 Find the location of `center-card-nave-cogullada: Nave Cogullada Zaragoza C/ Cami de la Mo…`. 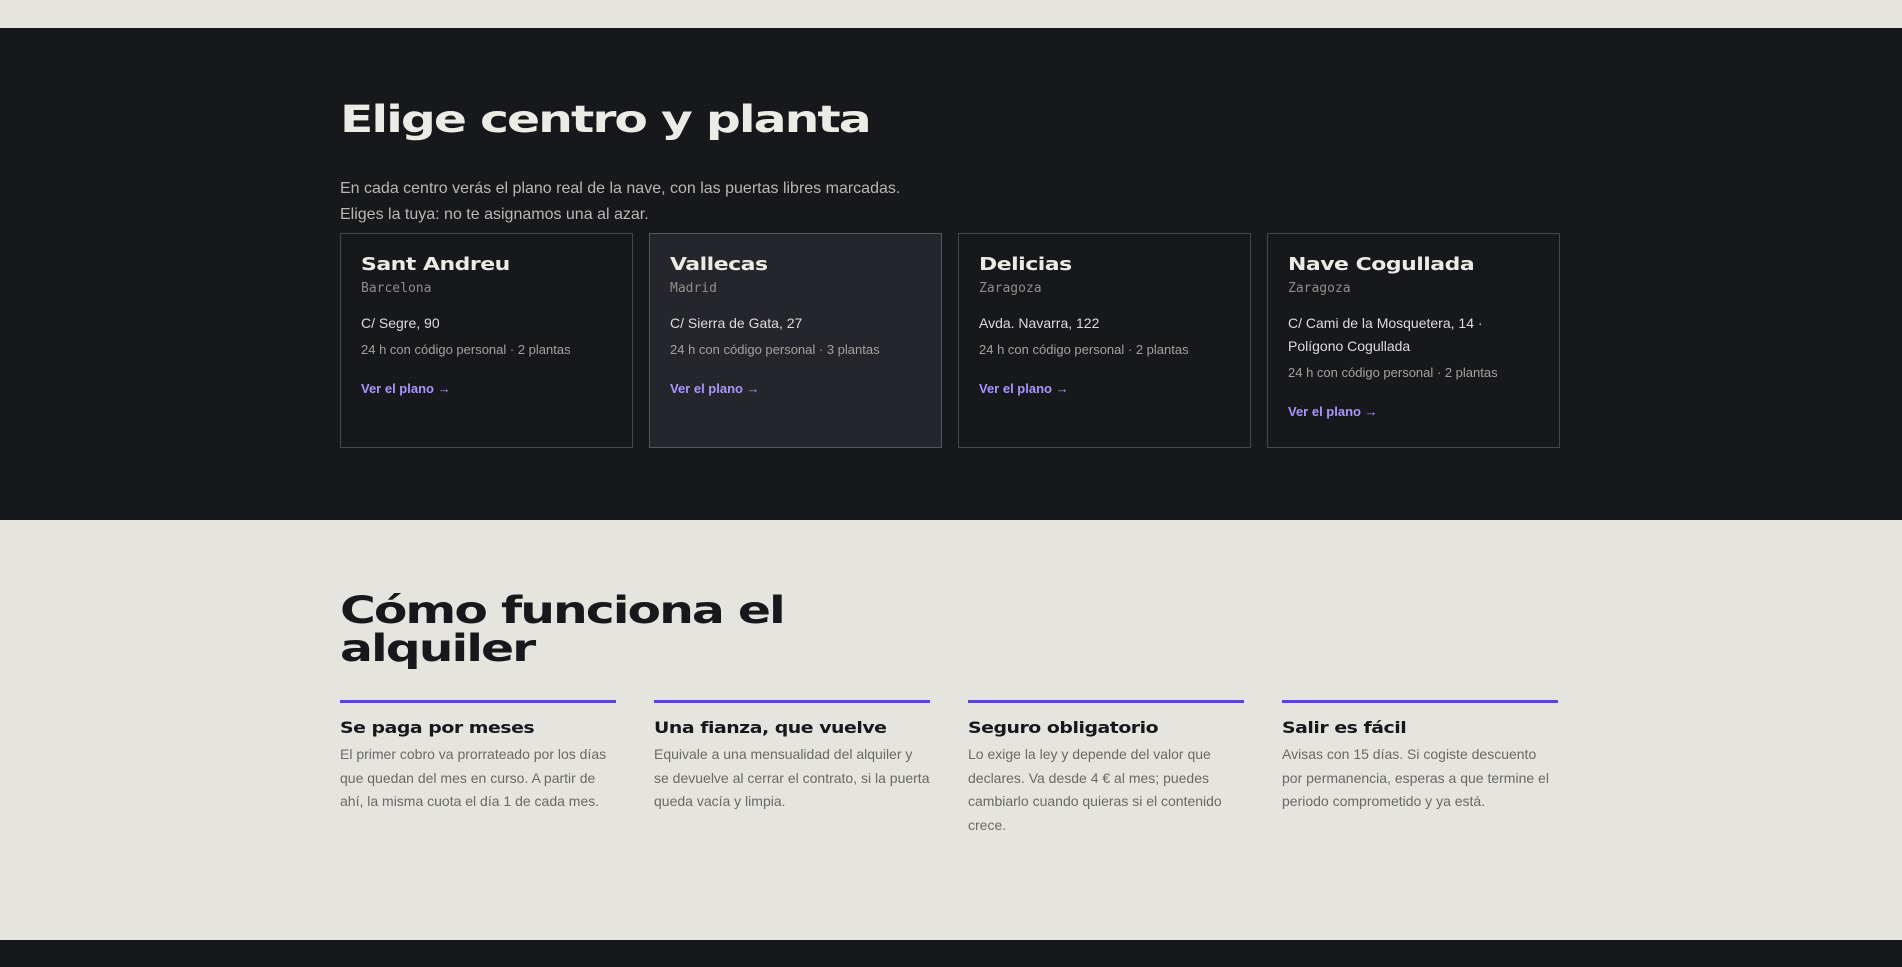

center-card-nave-cogullada: Nave Cogullada Zaragoza C/ Cami de la Mo… is located at coordinates (1413, 340).